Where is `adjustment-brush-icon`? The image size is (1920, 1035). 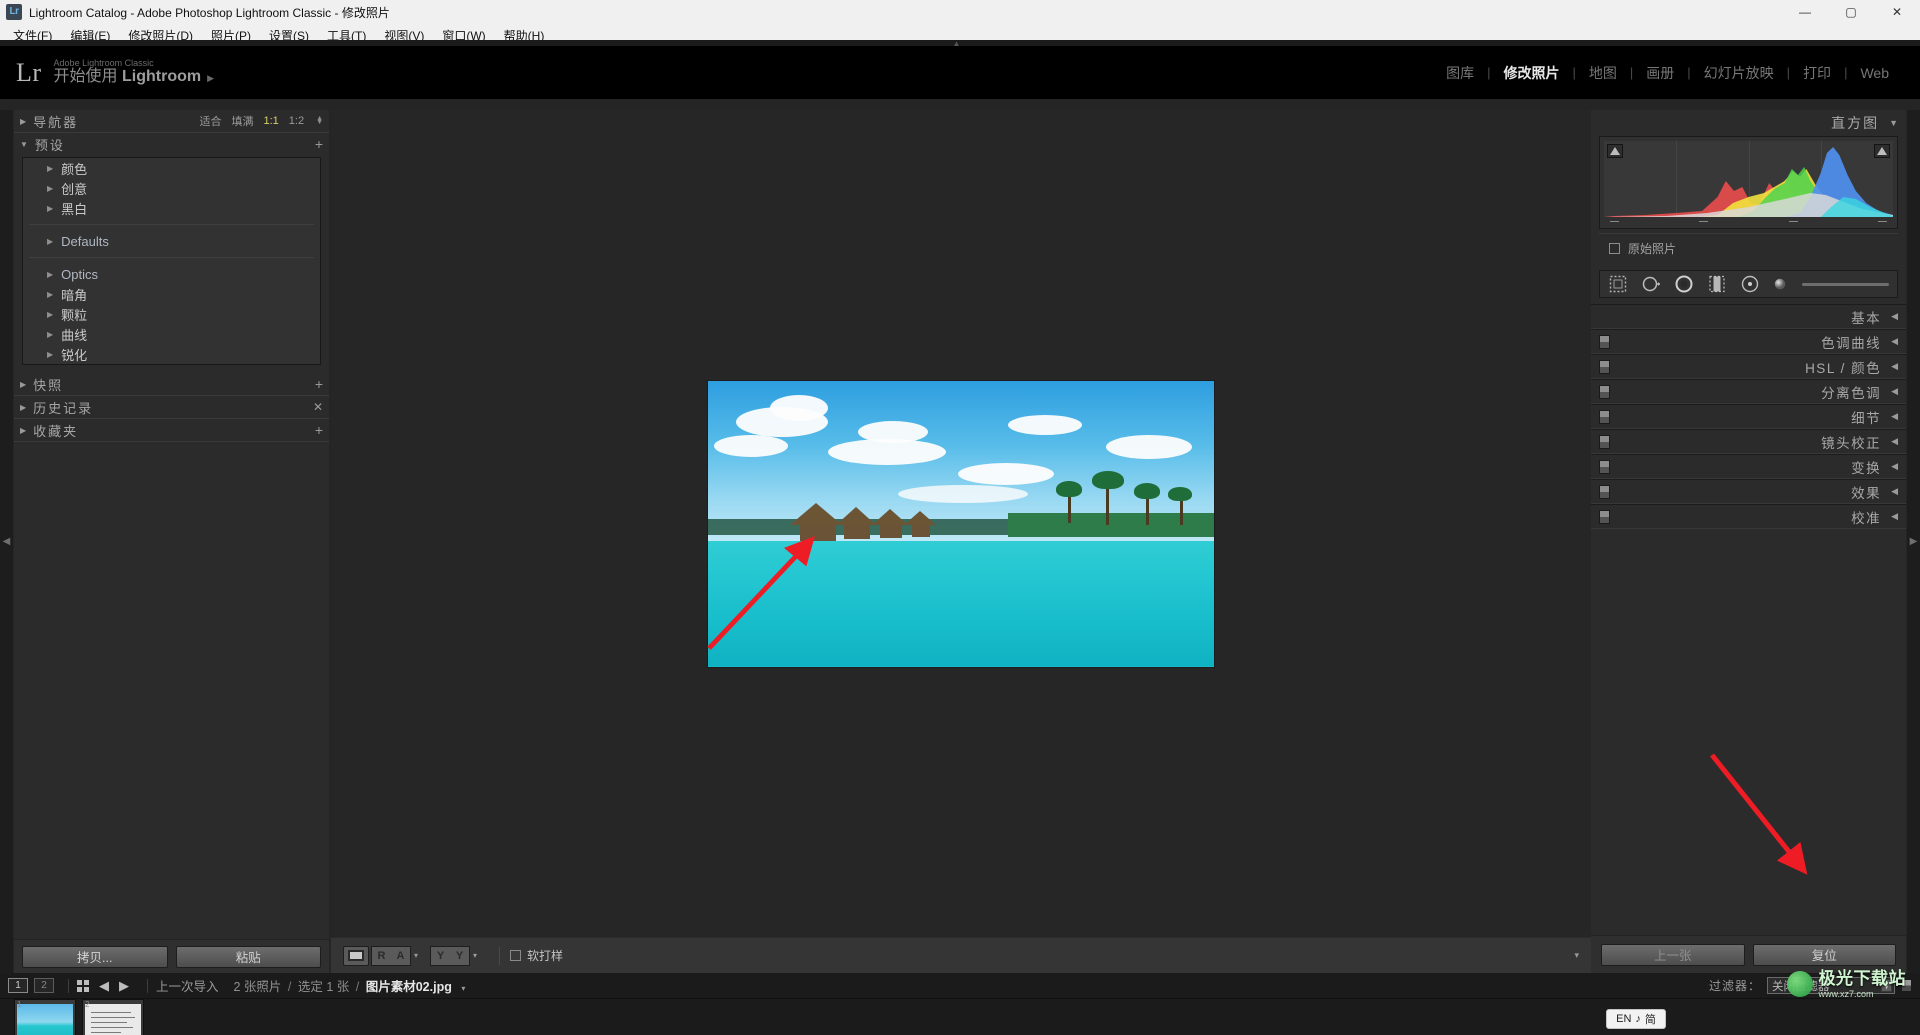
adjustment-brush-icon is located at coordinates (1780, 284).